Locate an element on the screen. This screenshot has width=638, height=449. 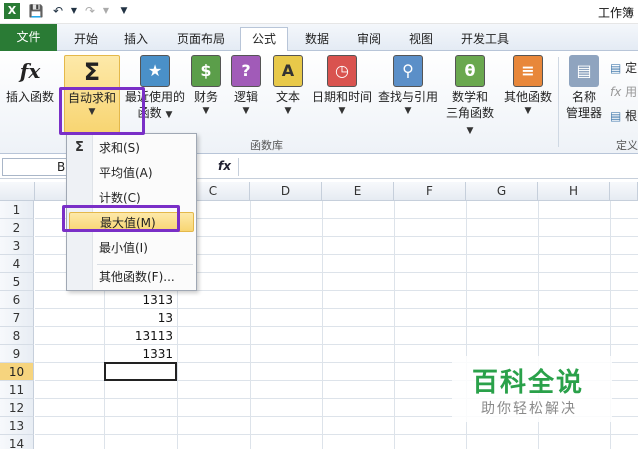
formula-input is located at coordinates (437, 167).